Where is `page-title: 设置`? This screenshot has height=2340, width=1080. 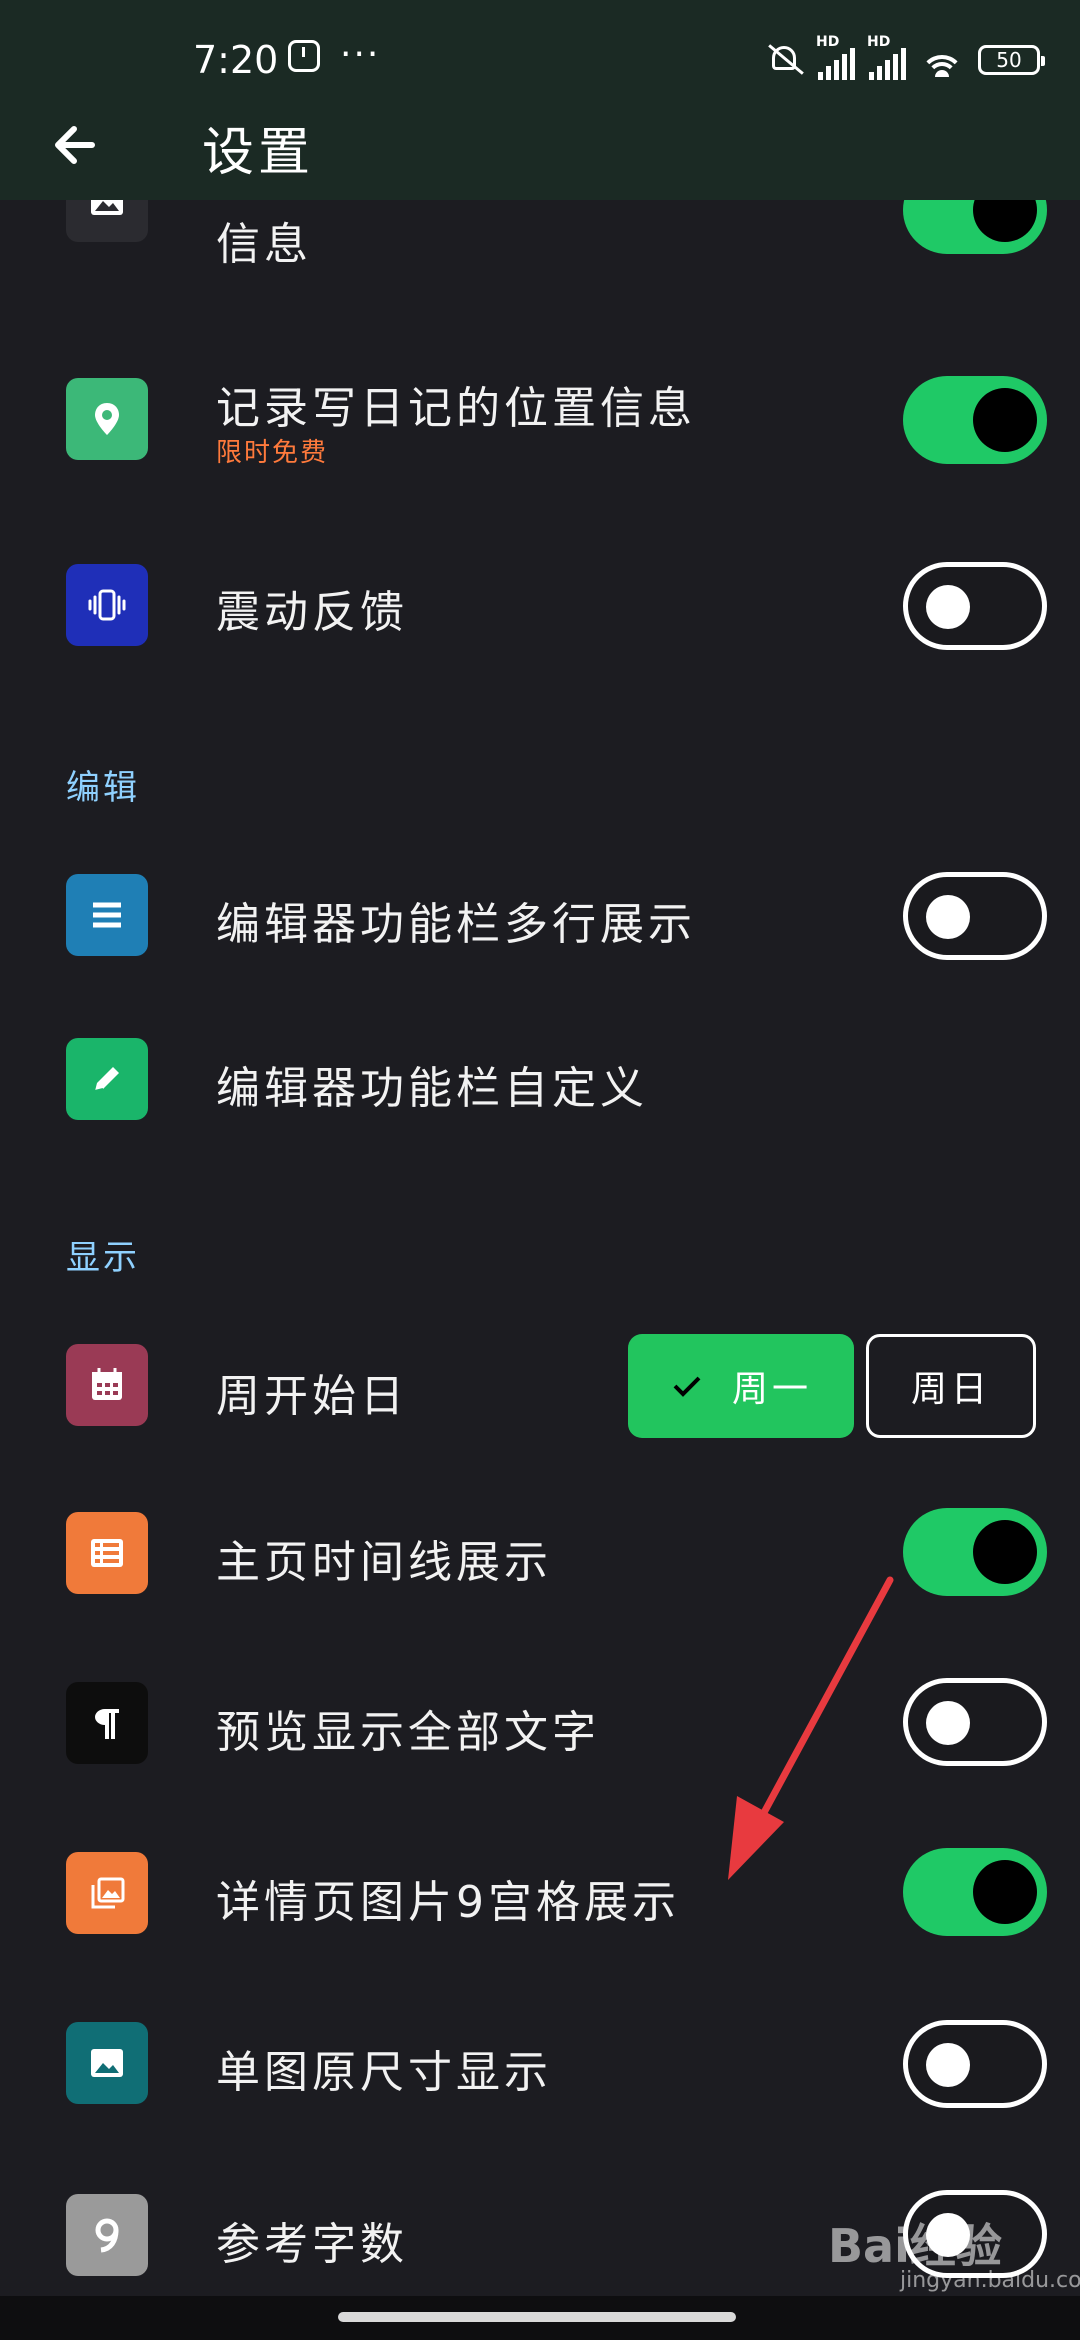
page-title: 设置 is located at coordinates (258, 153).